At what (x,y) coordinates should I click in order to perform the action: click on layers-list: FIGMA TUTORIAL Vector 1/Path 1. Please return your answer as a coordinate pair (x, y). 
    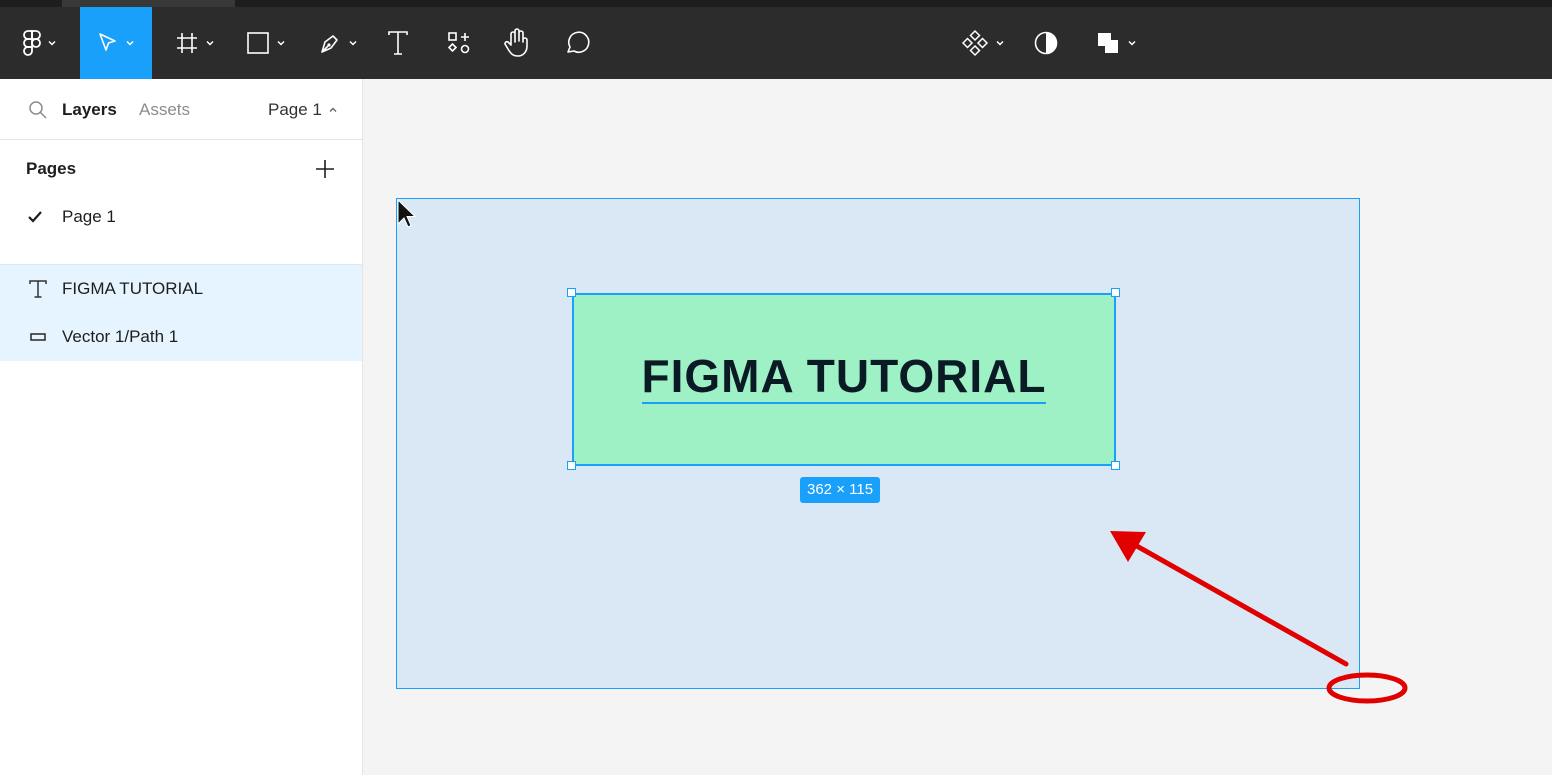
    Looking at the image, I should click on (181, 312).